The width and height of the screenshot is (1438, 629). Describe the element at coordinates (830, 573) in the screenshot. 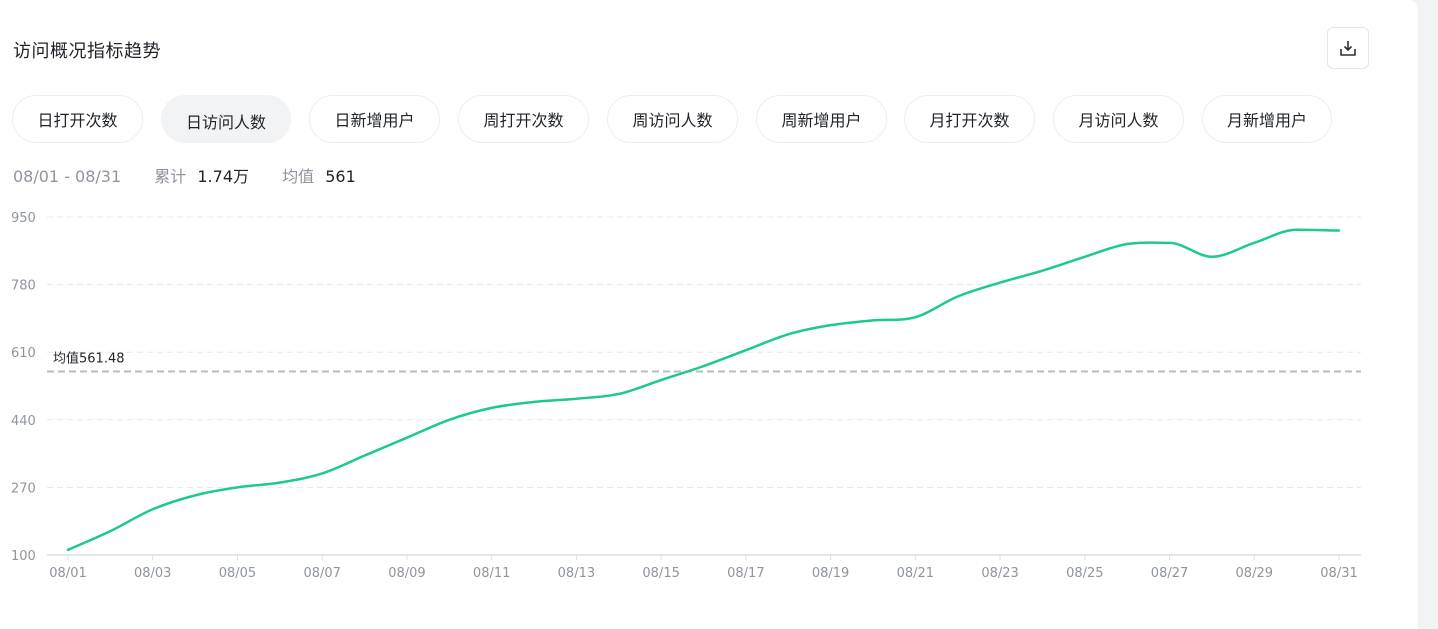

I see `x-tick-label: 08/19` at that location.